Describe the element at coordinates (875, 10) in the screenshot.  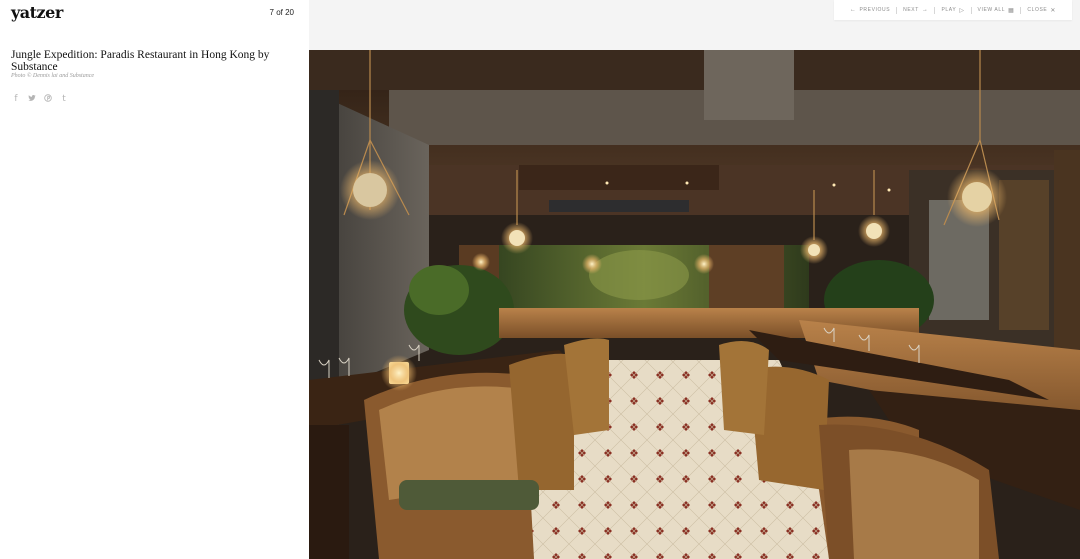
I see `previous-label: PREVIOUS` at that location.